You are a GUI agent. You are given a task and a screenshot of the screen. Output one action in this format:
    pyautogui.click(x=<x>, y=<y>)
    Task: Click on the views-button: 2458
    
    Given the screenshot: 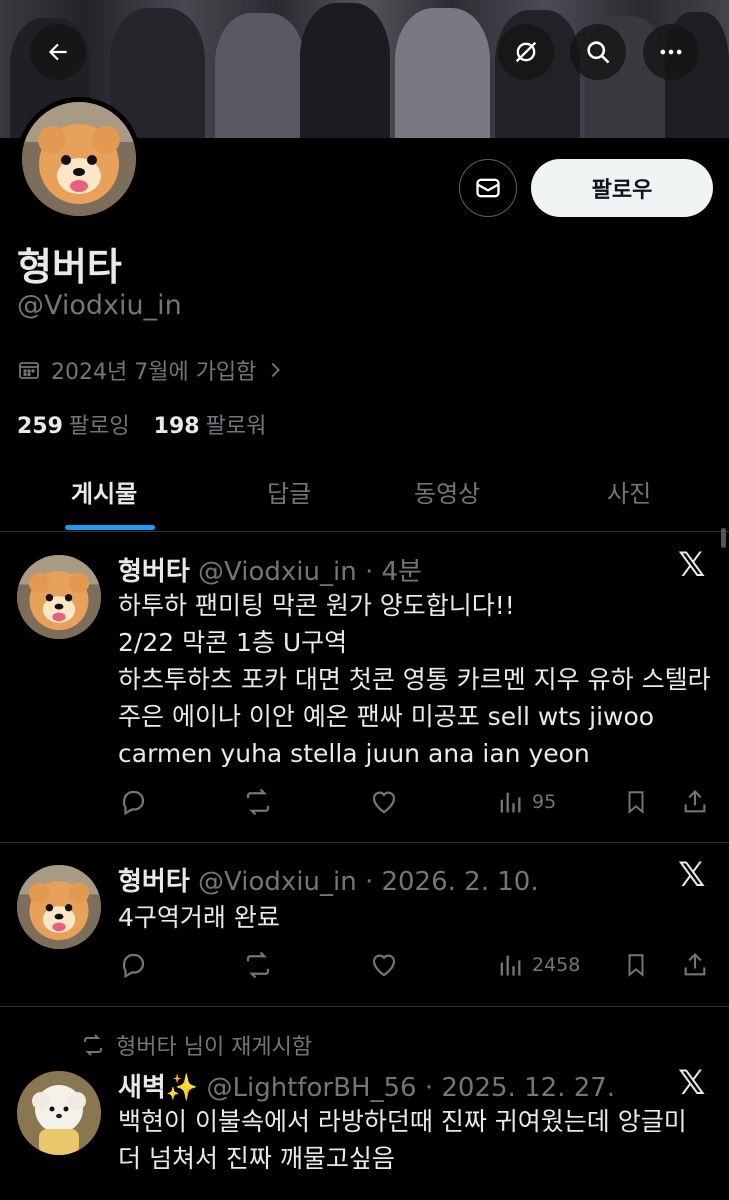 What is the action you would take?
    pyautogui.click(x=538, y=965)
    